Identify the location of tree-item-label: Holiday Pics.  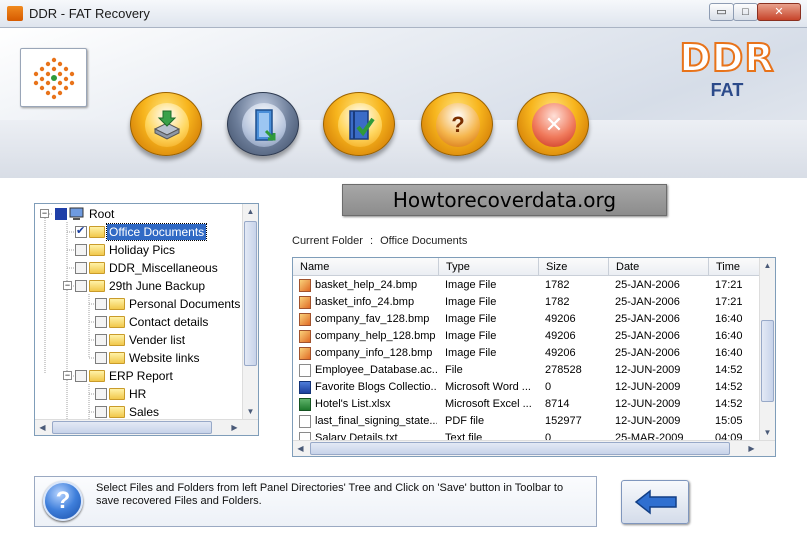
(142, 250).